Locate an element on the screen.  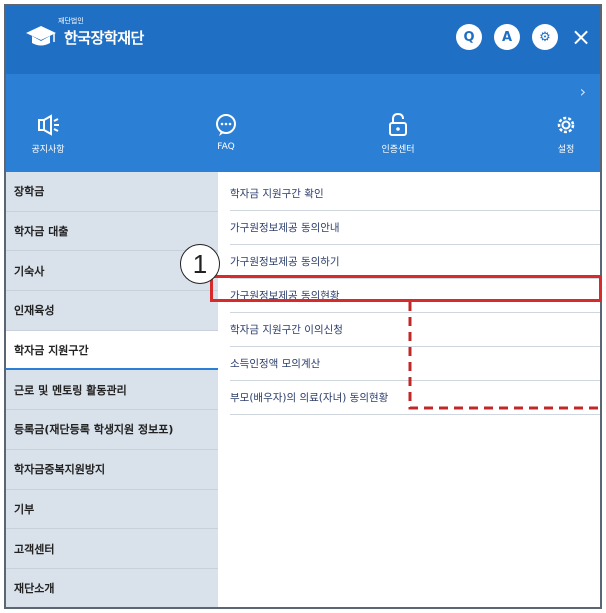
quick-settings-button: 설정 is located at coordinates (563, 133).